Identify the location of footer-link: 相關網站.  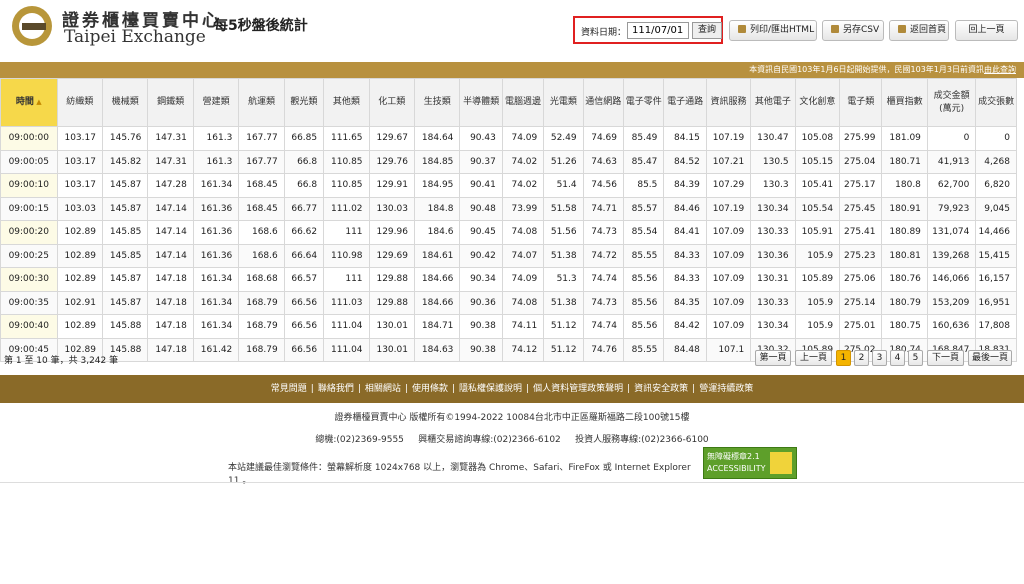
(383, 389).